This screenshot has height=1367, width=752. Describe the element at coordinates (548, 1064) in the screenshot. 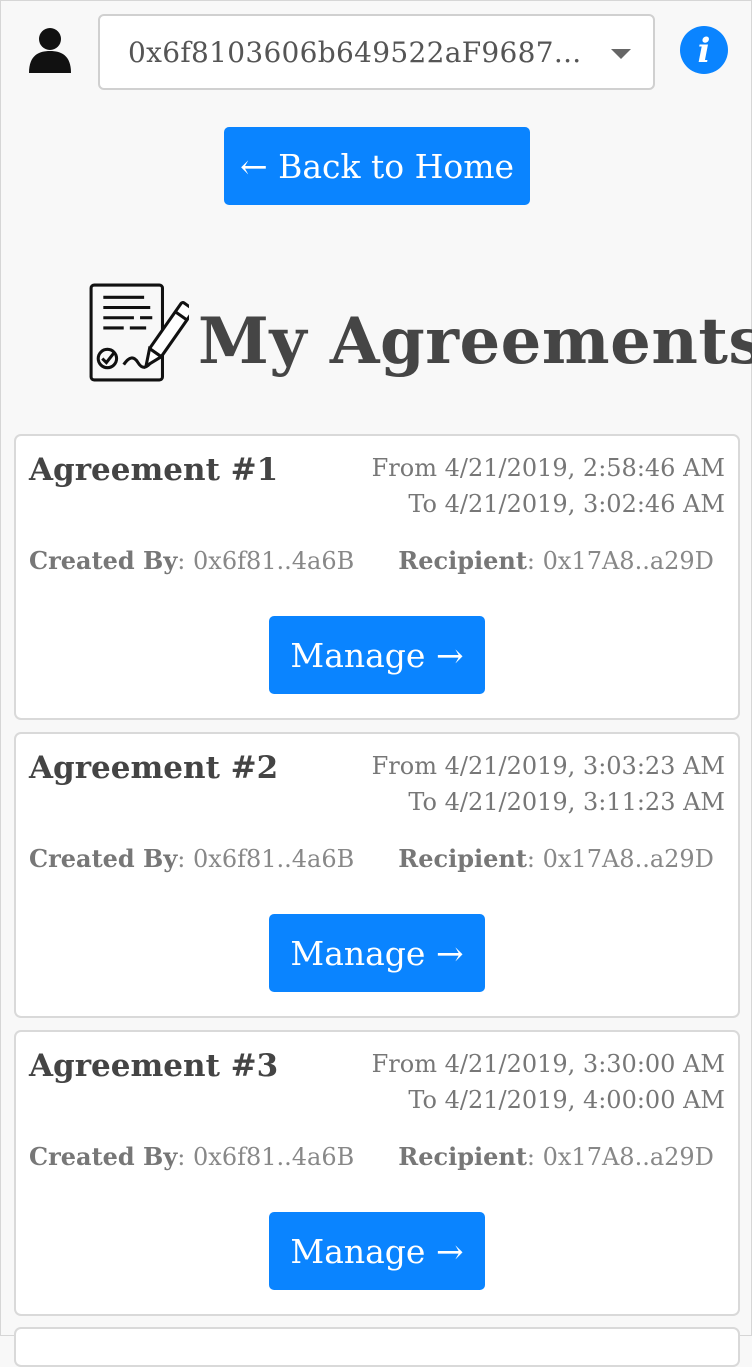

I see `agreement-from-date: From 4/21/2019, 3:30:00 AM` at that location.